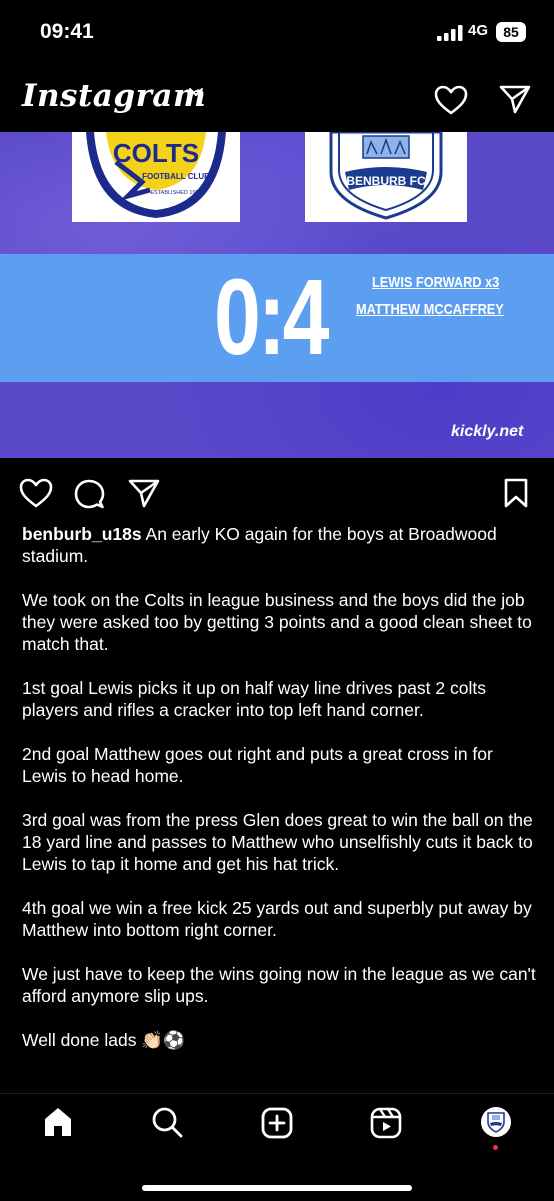  What do you see at coordinates (386, 181) in the screenshot?
I see `benburb-badge-text: BENBURB FC` at bounding box center [386, 181].